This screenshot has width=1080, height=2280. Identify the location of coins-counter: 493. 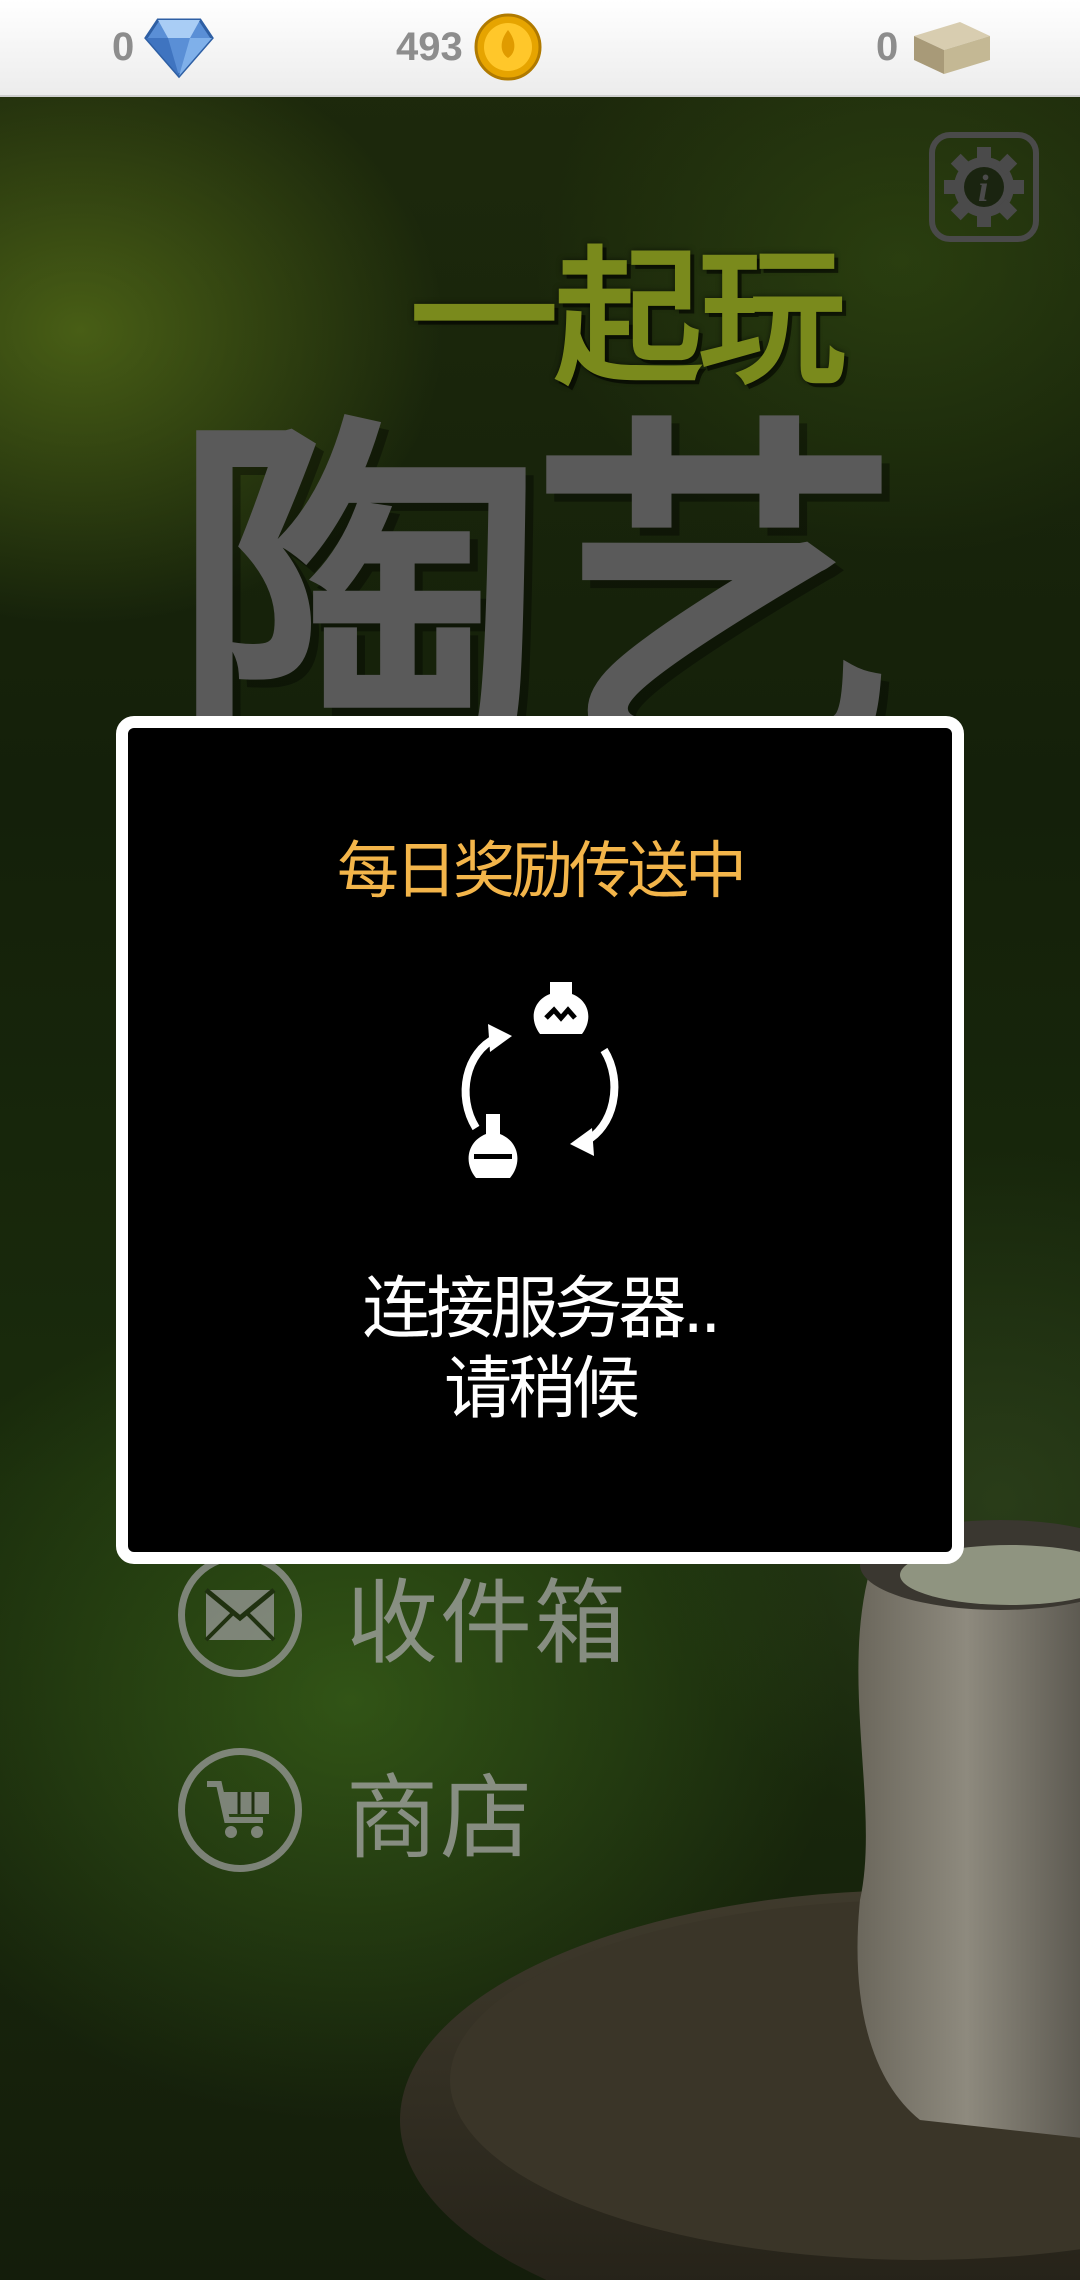
(469, 47).